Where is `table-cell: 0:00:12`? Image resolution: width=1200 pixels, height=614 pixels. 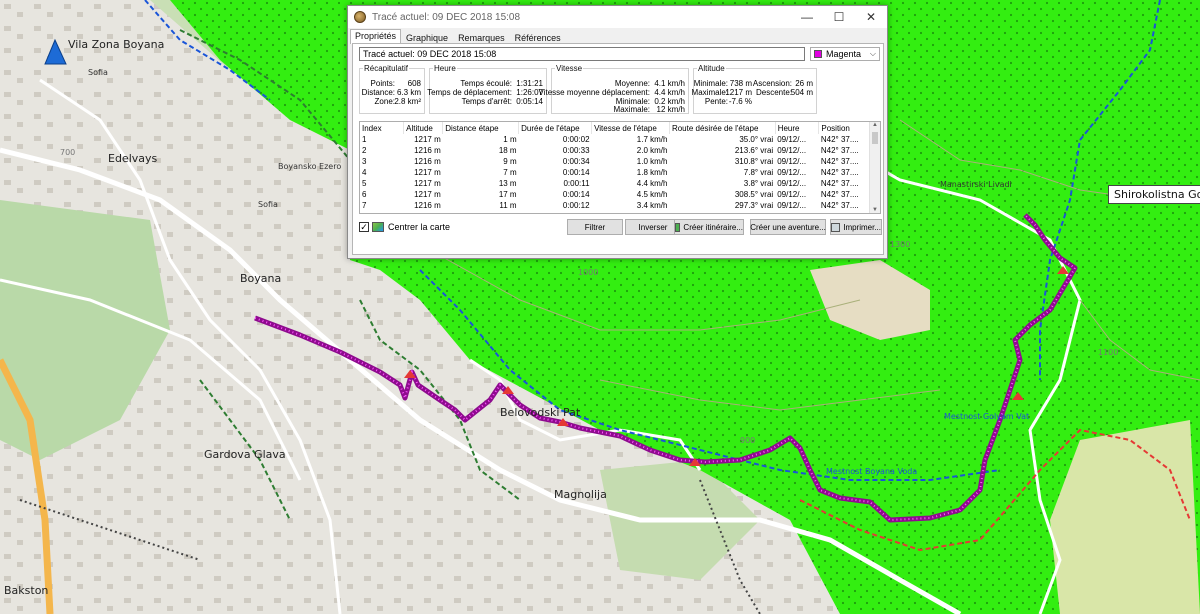 table-cell: 0:00:12 is located at coordinates (576, 205).